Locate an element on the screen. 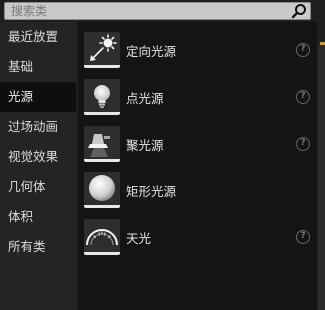 The image size is (325, 310). item-label: 定向光源 is located at coordinates (151, 51).